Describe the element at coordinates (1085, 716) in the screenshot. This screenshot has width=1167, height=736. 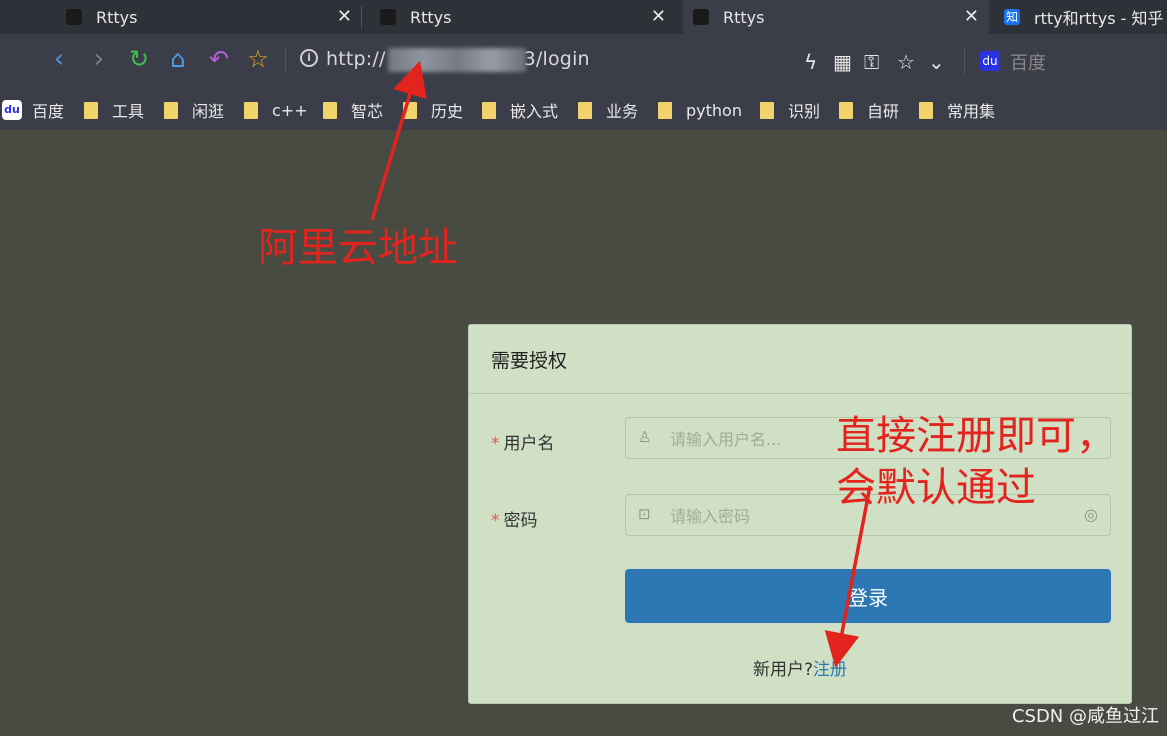
I see `watermark: CSDN @咸鱼过江` at that location.